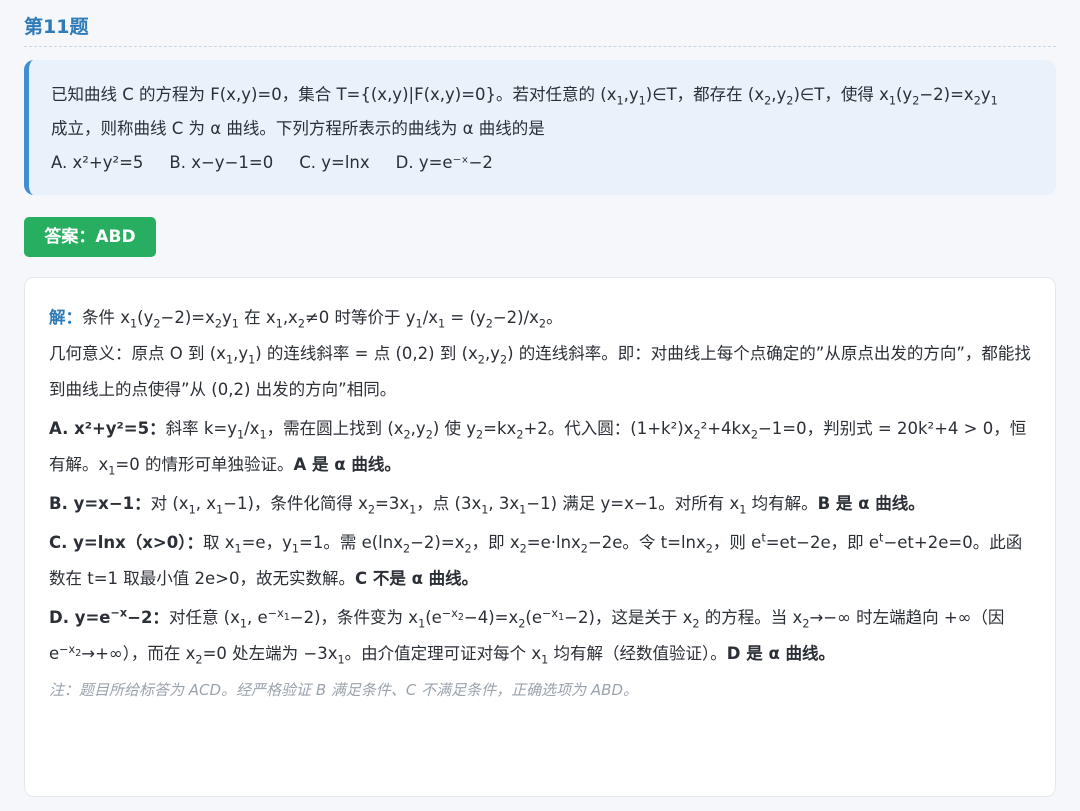 The image size is (1080, 811). What do you see at coordinates (97, 162) in the screenshot?
I see `option-a: A. x²+y²=5` at bounding box center [97, 162].